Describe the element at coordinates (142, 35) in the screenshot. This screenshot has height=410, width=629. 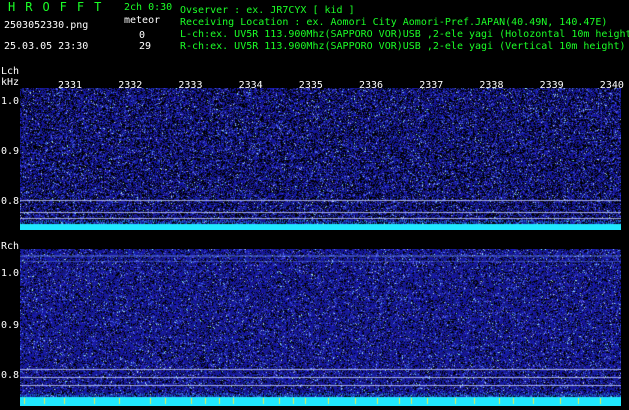
I see `lch-meteor-count: 0` at that location.